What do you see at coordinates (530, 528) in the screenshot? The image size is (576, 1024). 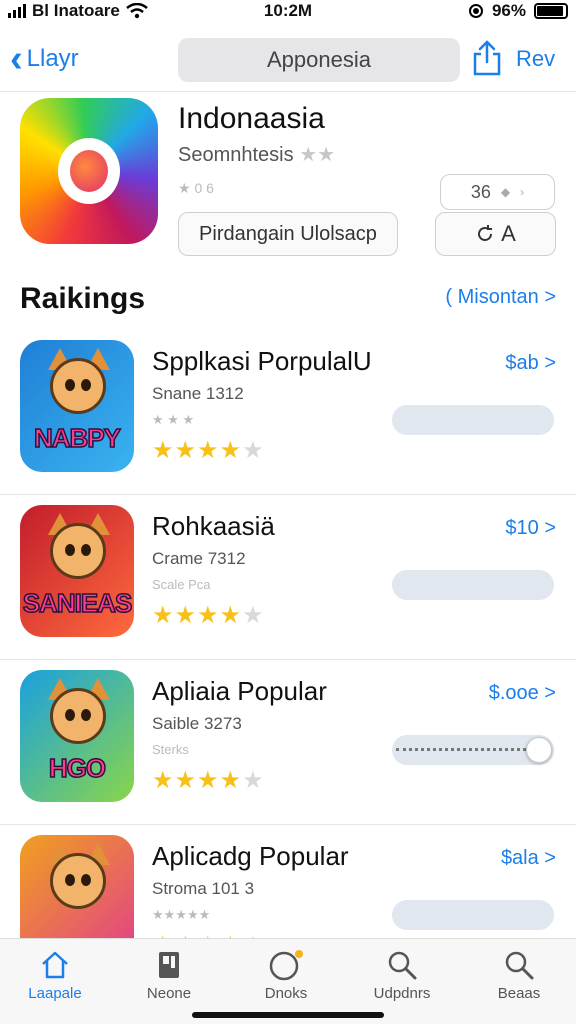 I see `price-link: $10 >` at bounding box center [530, 528].